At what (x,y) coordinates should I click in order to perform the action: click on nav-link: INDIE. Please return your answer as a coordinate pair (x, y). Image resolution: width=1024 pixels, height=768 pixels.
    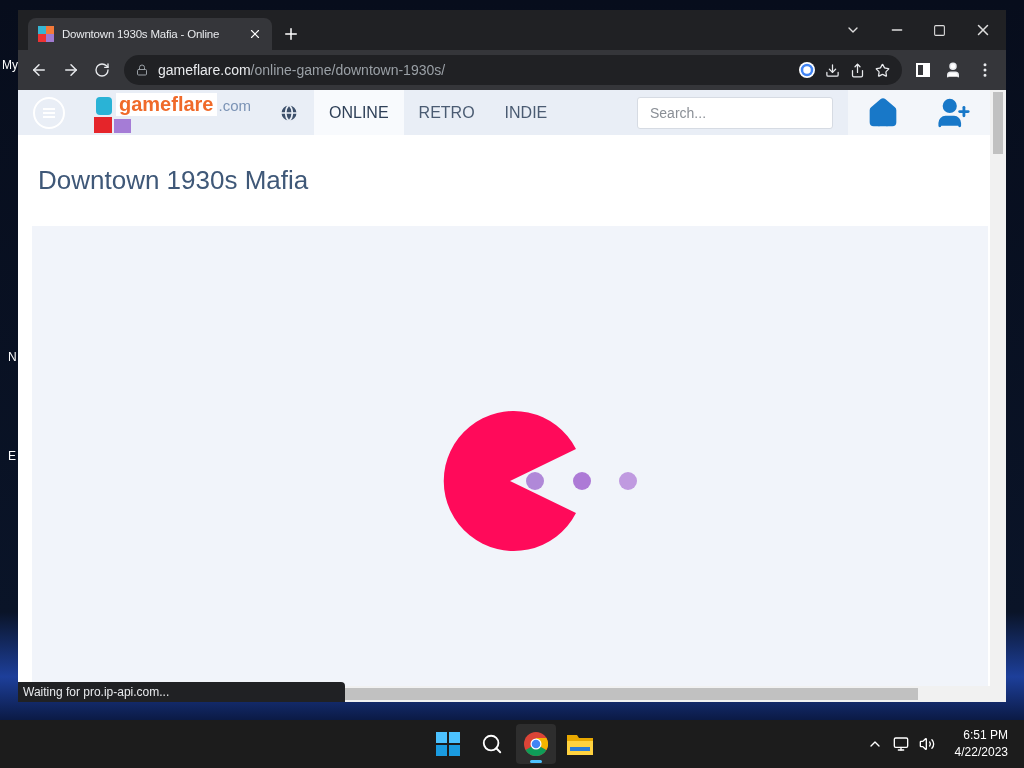
    Looking at the image, I should click on (526, 112).